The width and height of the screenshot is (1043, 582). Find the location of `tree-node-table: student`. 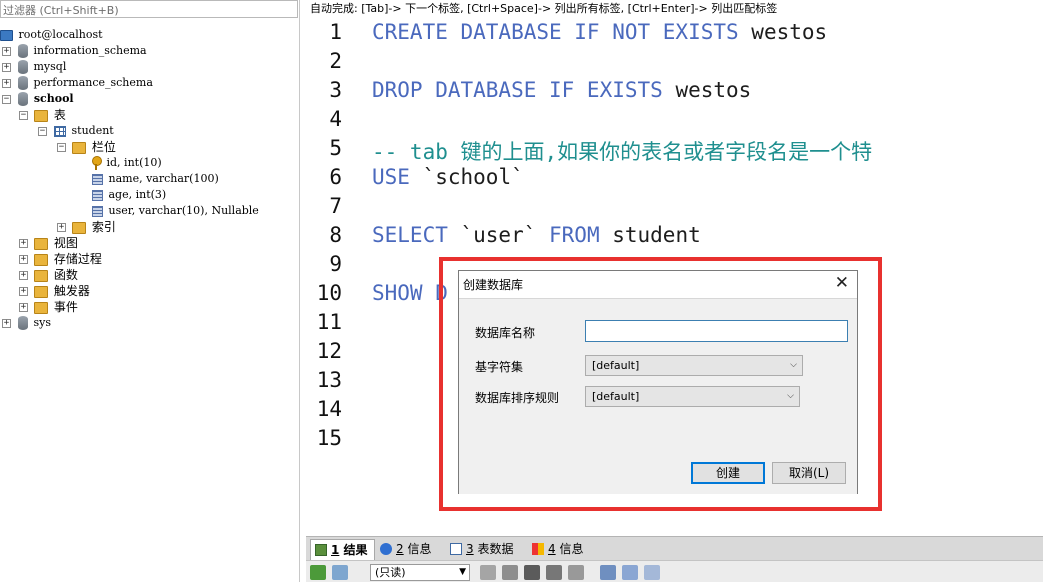

tree-node-table: student is located at coordinates (84, 131).